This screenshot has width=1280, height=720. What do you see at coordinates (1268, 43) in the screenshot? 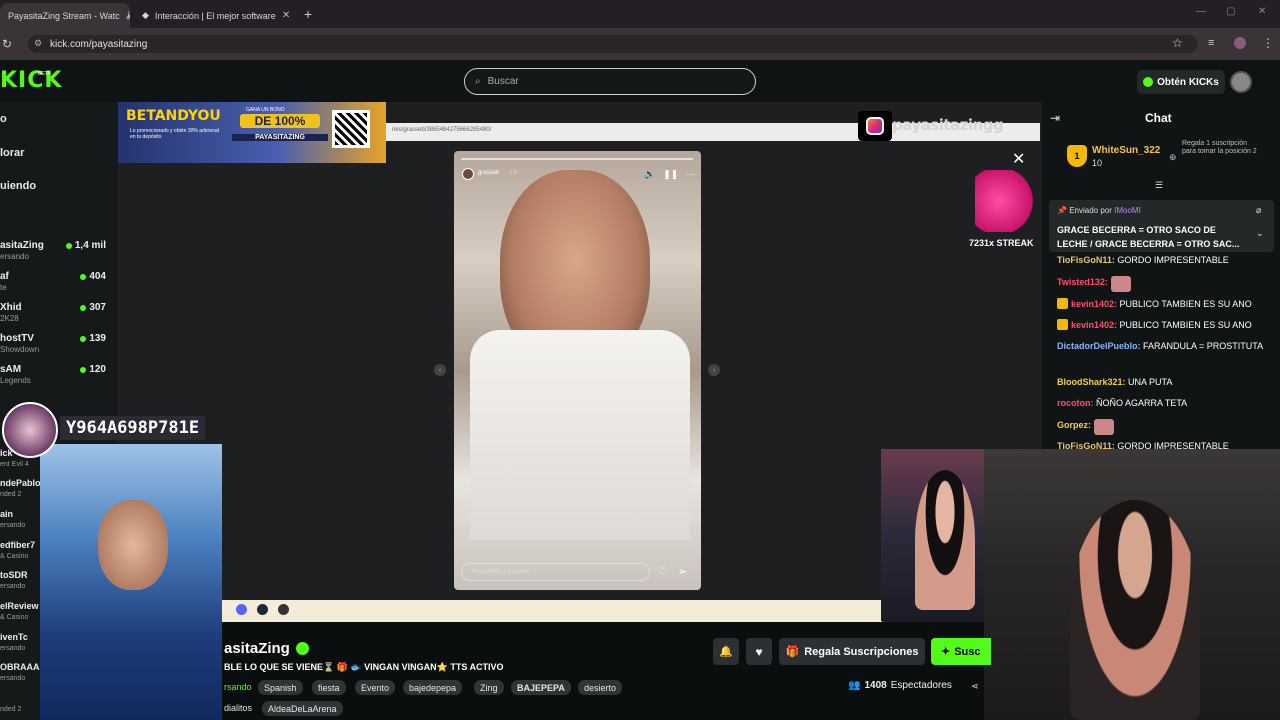
I see `browser-menu-icon: ⋮` at bounding box center [1268, 43].